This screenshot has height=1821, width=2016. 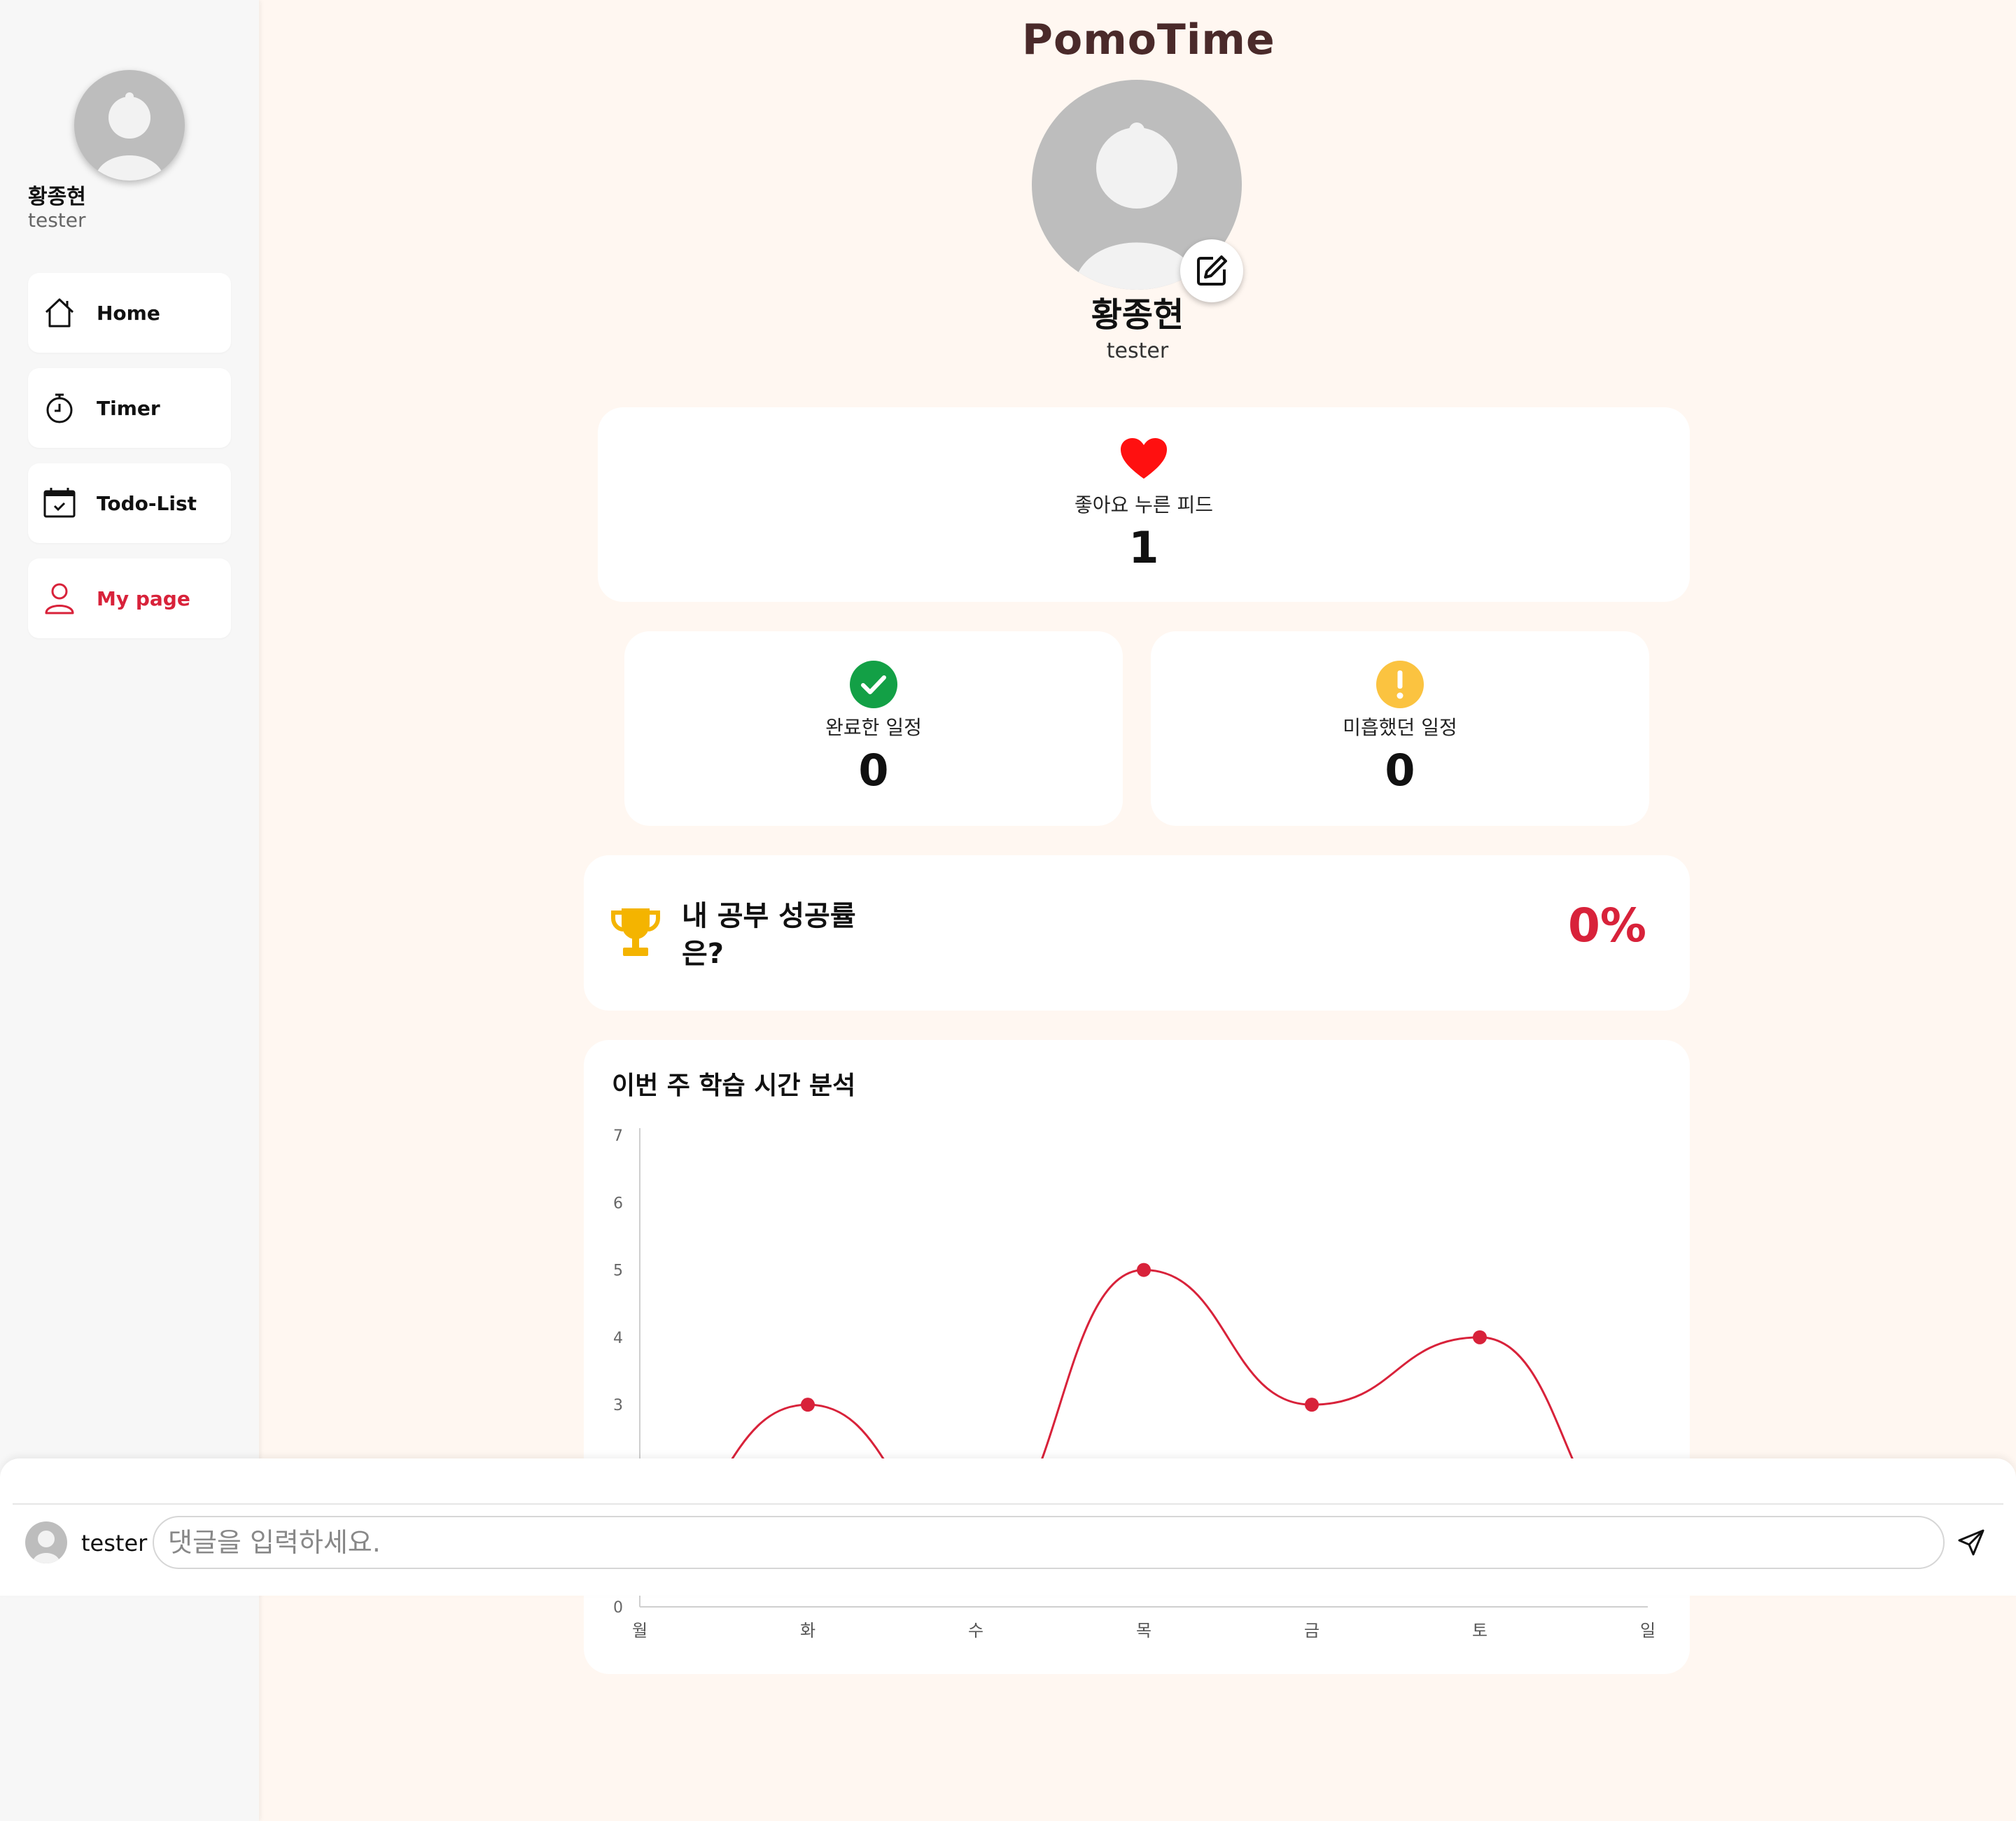 What do you see at coordinates (873, 771) in the screenshot?
I see `completed-schedule-count: 0` at bounding box center [873, 771].